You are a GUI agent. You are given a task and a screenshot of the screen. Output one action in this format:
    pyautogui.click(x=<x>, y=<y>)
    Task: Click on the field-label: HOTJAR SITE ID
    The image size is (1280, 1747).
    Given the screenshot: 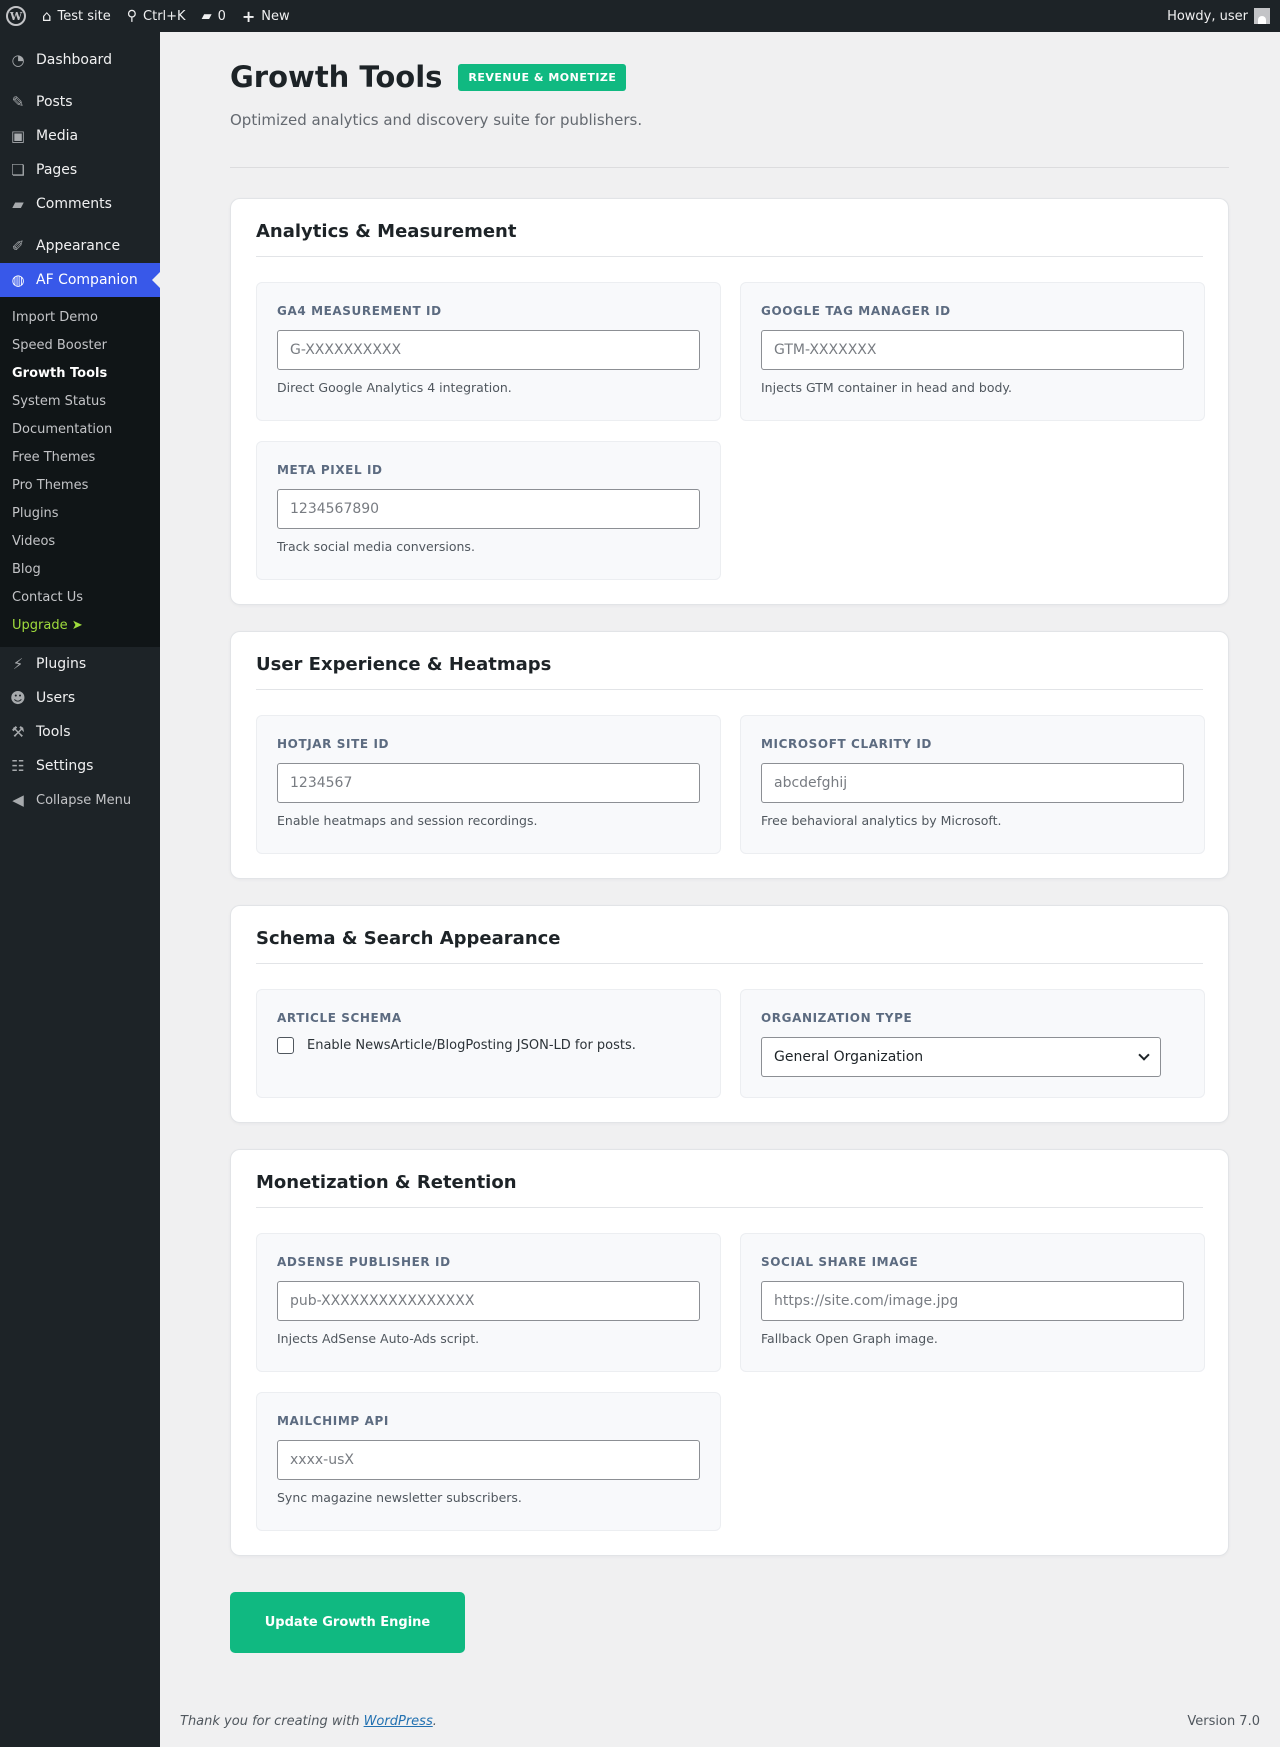 What is the action you would take?
    pyautogui.click(x=333, y=744)
    